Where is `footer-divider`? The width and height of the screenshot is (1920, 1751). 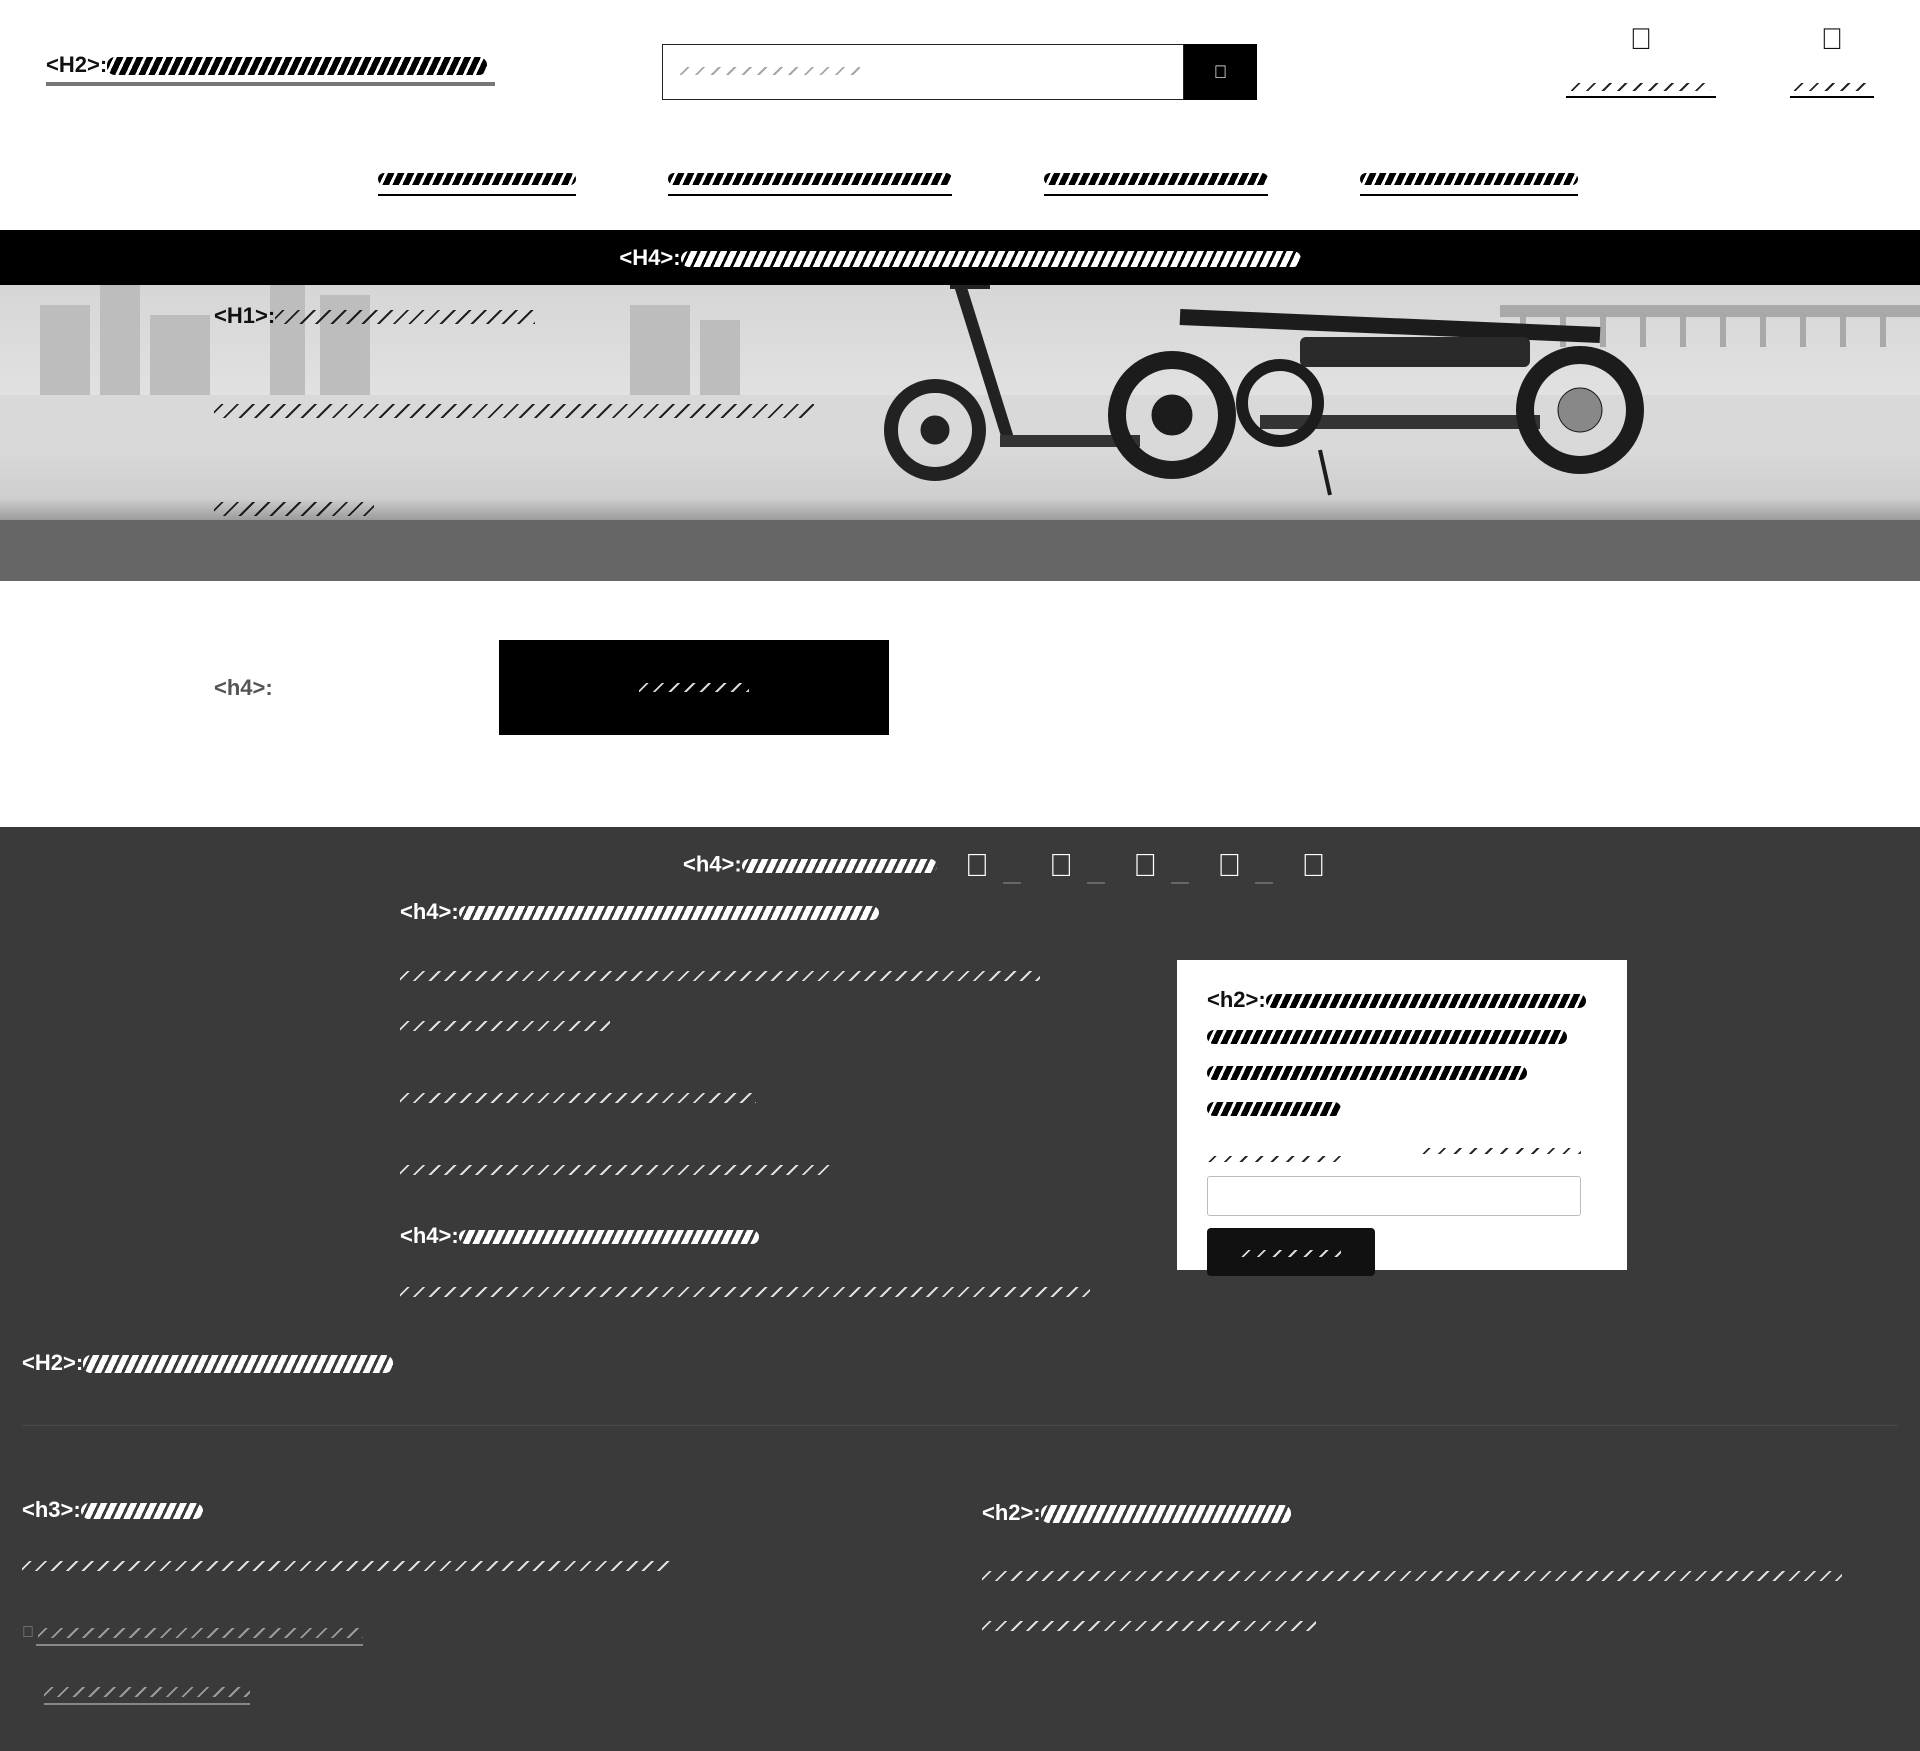
footer-divider is located at coordinates (960, 1425).